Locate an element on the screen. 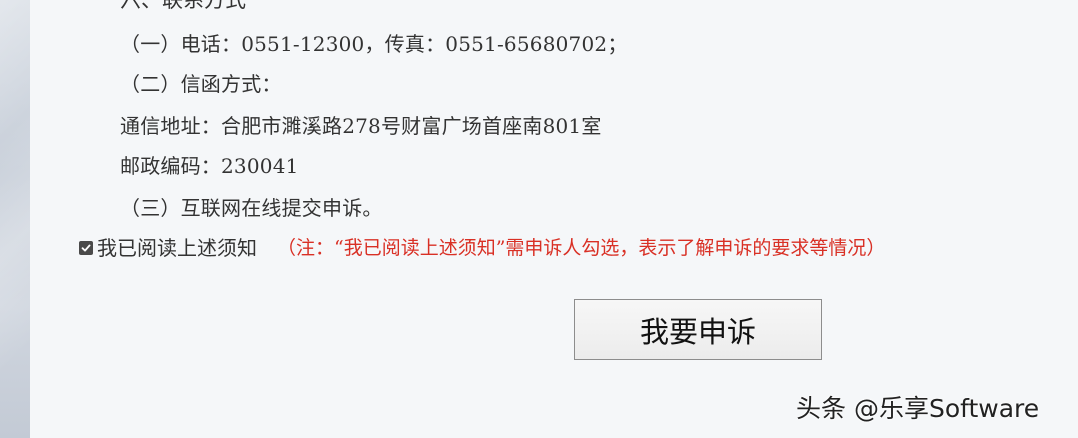 This screenshot has height=438, width=1078. check-icon is located at coordinates (86, 248).